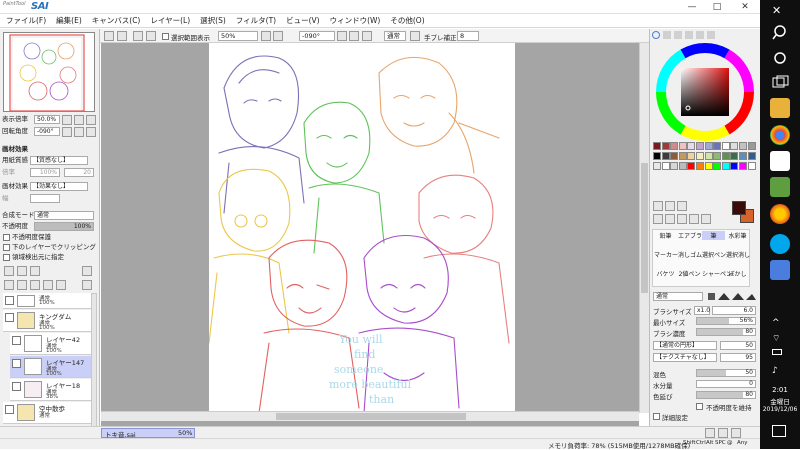 The image size is (800, 450). I want to click on firefox-icon, so click(780, 214).